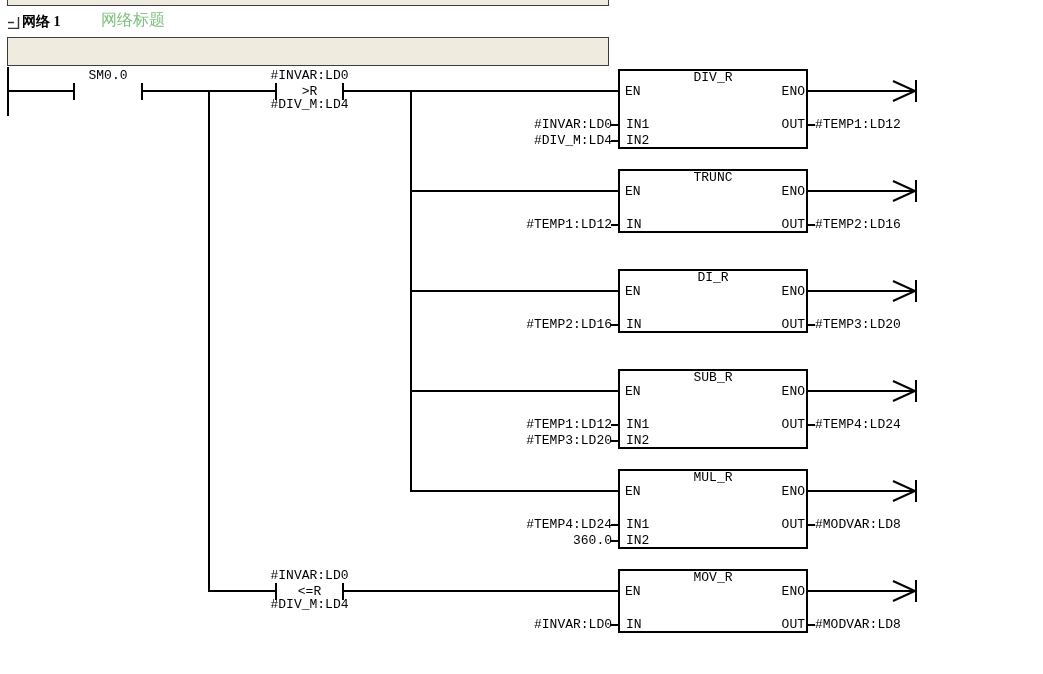  Describe the element at coordinates (713, 78) in the screenshot. I see `block-title: DIV_R` at that location.